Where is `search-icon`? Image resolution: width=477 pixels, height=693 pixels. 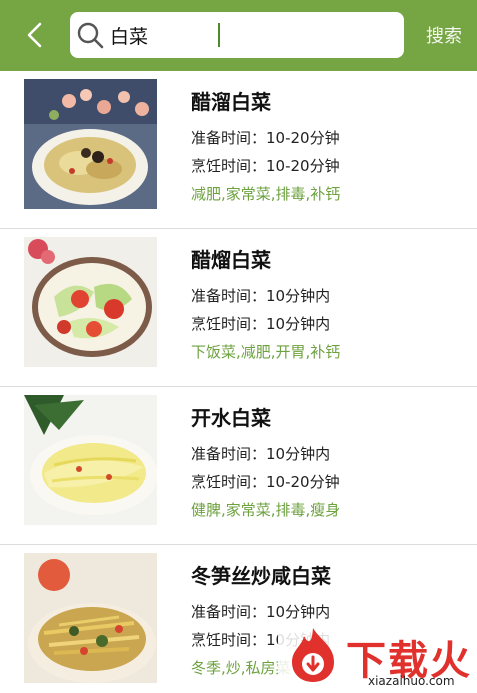
search-icon is located at coordinates (90, 35).